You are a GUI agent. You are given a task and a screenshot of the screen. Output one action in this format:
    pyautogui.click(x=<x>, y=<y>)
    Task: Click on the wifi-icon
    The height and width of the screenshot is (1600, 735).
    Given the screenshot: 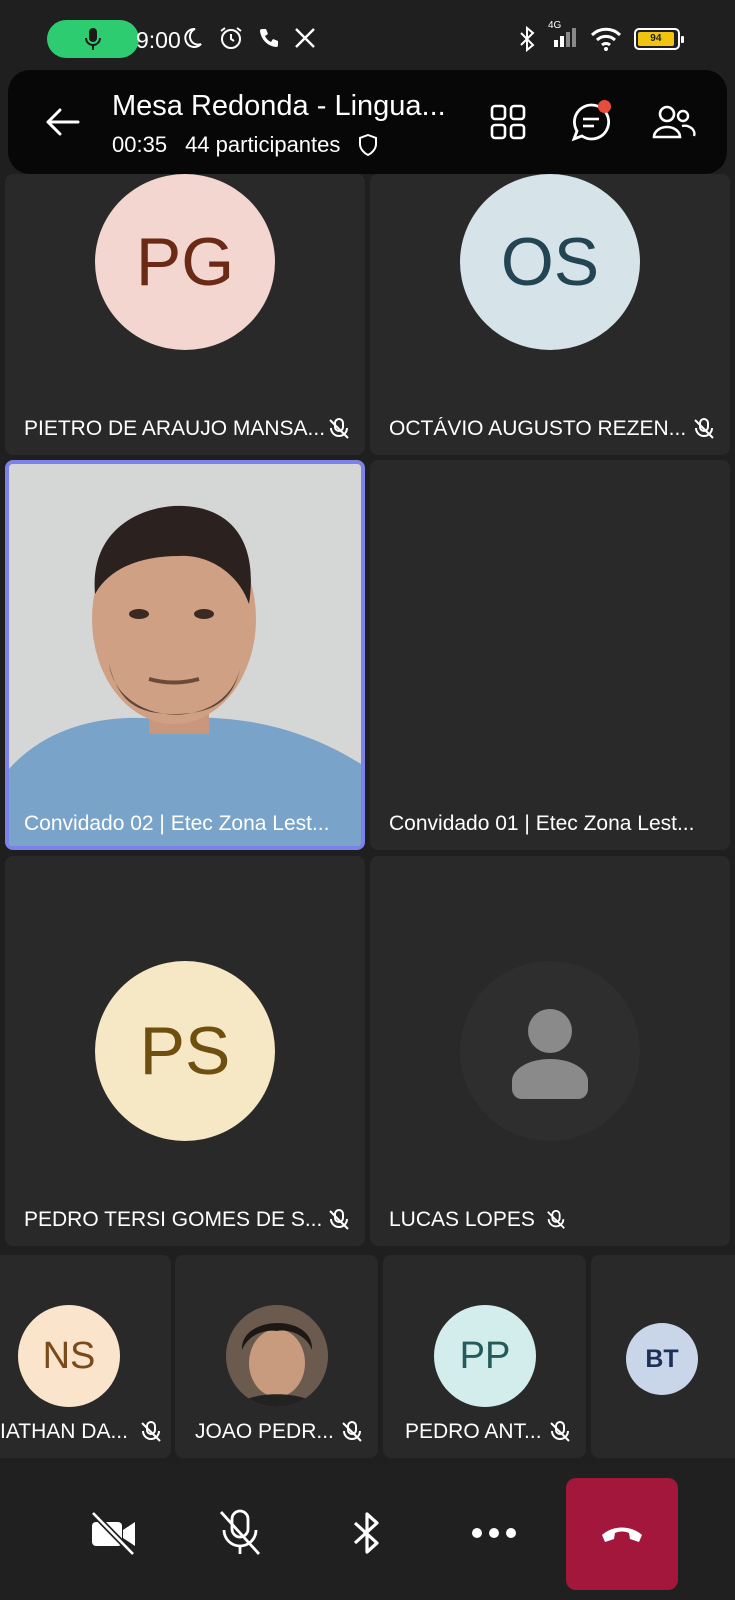 What is the action you would take?
    pyautogui.click(x=606, y=39)
    